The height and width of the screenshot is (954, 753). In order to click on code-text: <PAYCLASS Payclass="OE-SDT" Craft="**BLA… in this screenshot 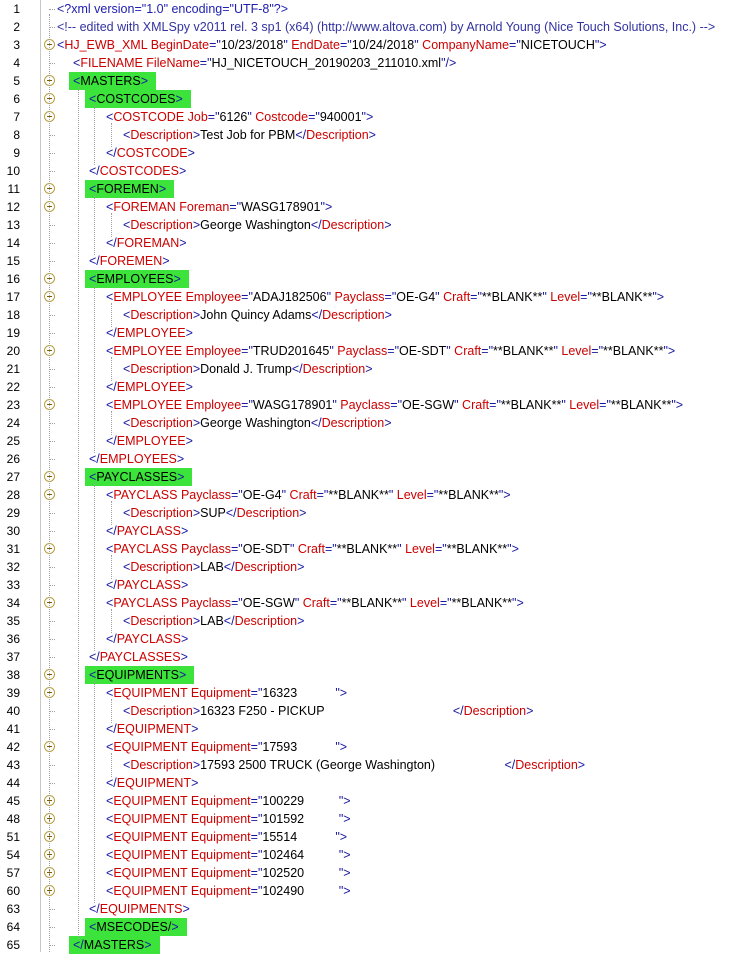, I will do `click(312, 549)`.